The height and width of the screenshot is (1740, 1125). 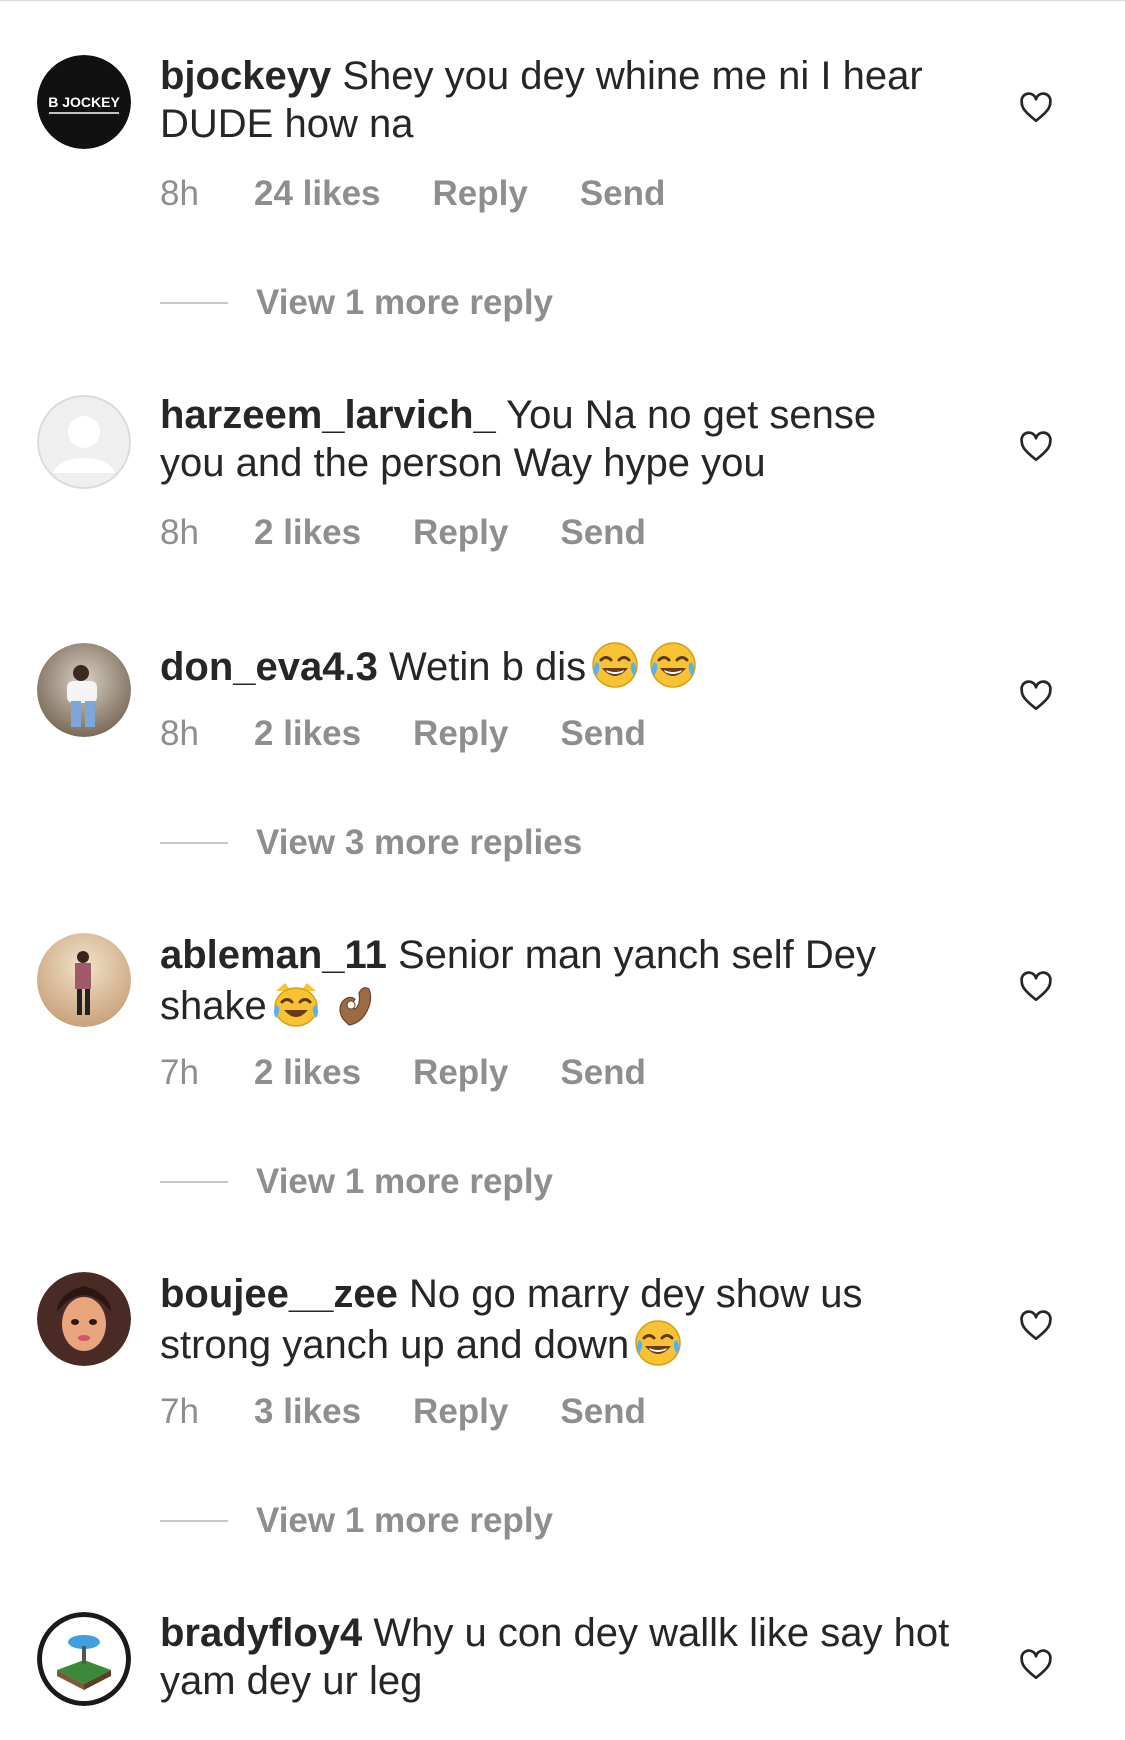 What do you see at coordinates (488, 667) in the screenshot?
I see `comment-text: Wetin b dis` at bounding box center [488, 667].